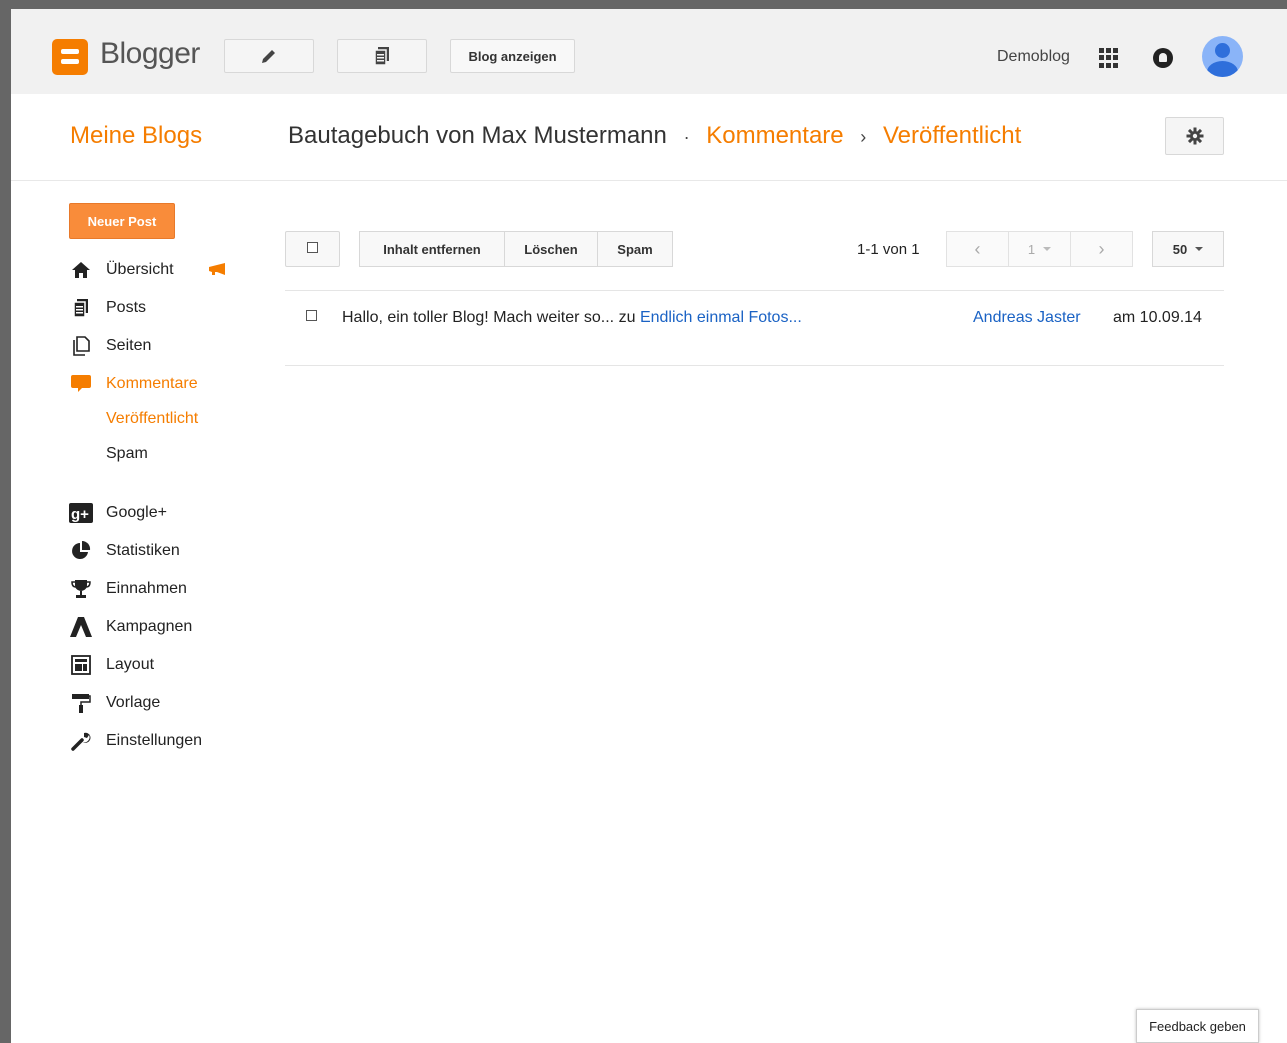  I want to click on posts-icon, so click(81, 308).